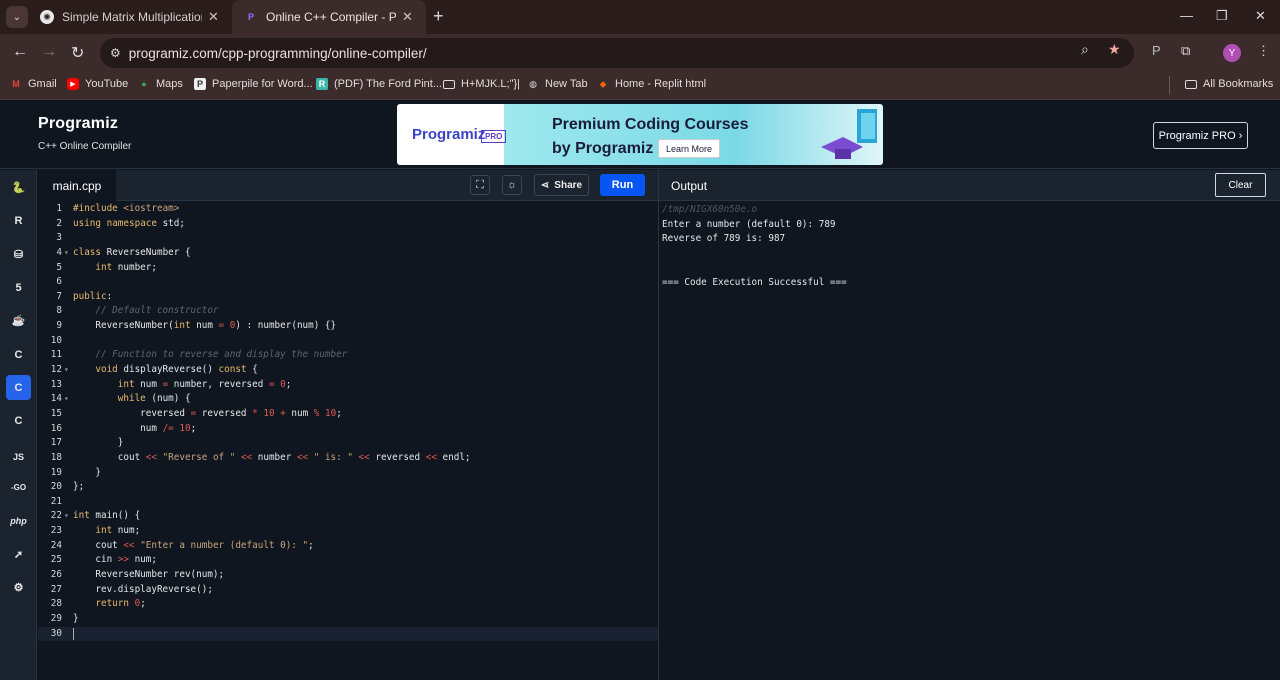 The width and height of the screenshot is (1280, 680). Describe the element at coordinates (1114, 49) in the screenshot. I see `bookmark-star-icon: ★` at that location.